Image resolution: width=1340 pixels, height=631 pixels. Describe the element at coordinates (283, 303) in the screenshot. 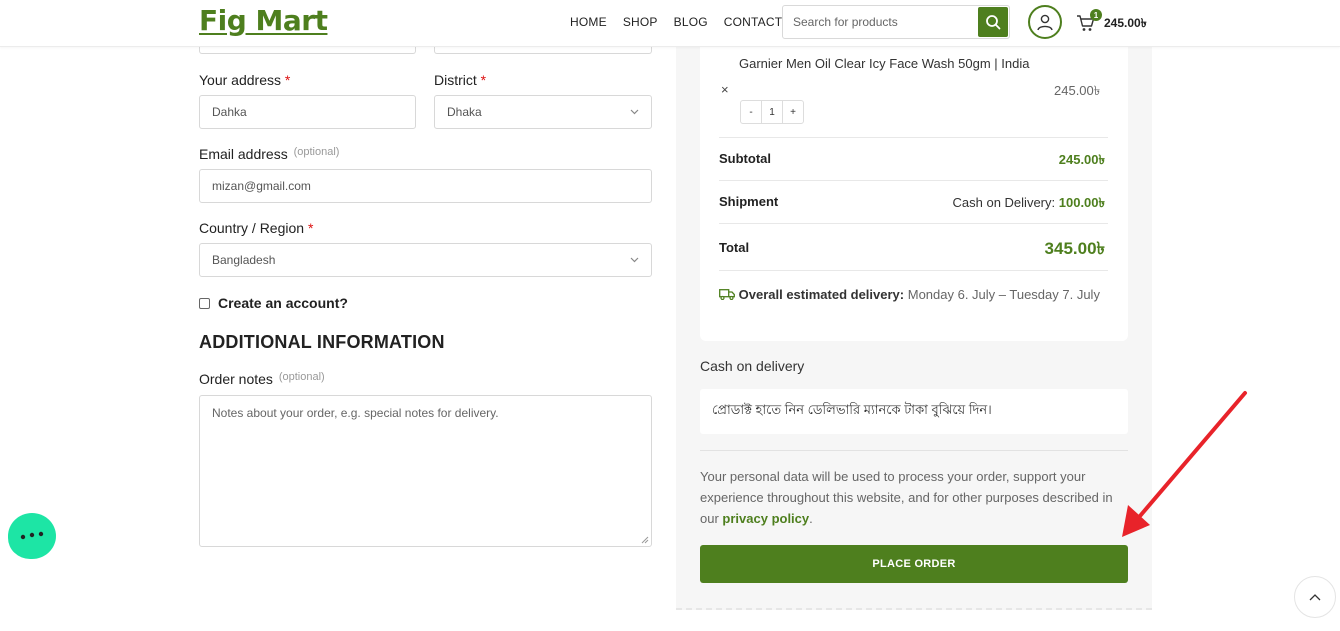

I see `create-account-label: Create an account?` at that location.